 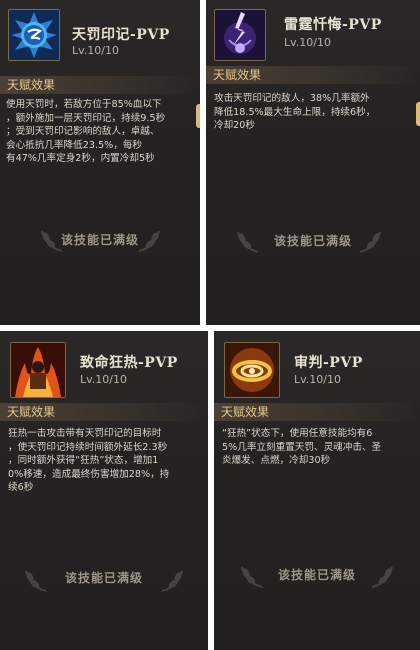 I want to click on fiery-warrior-icon, so click(x=38, y=370).